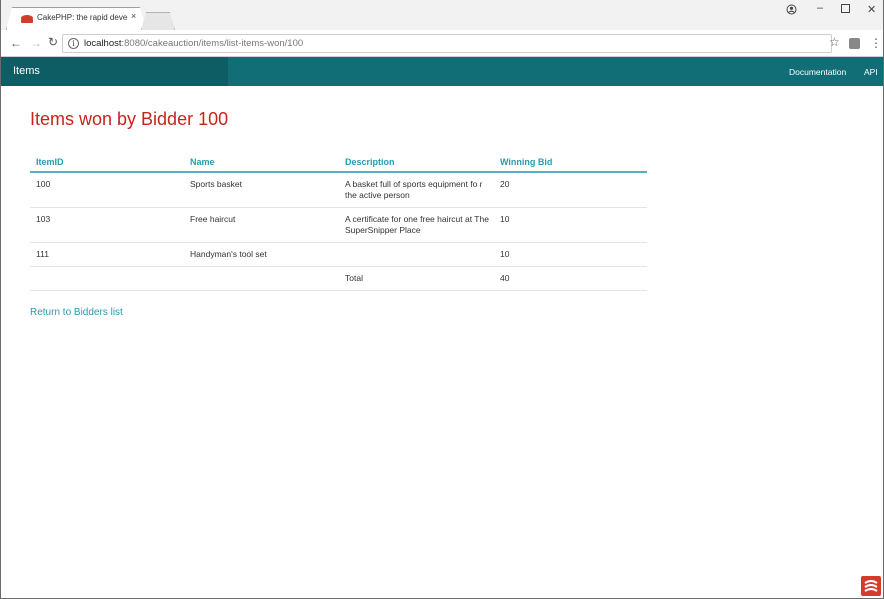 This screenshot has height=599, width=884. Describe the element at coordinates (570, 162) in the screenshot. I see `column-header-winning-bid: Winning Bid` at that location.